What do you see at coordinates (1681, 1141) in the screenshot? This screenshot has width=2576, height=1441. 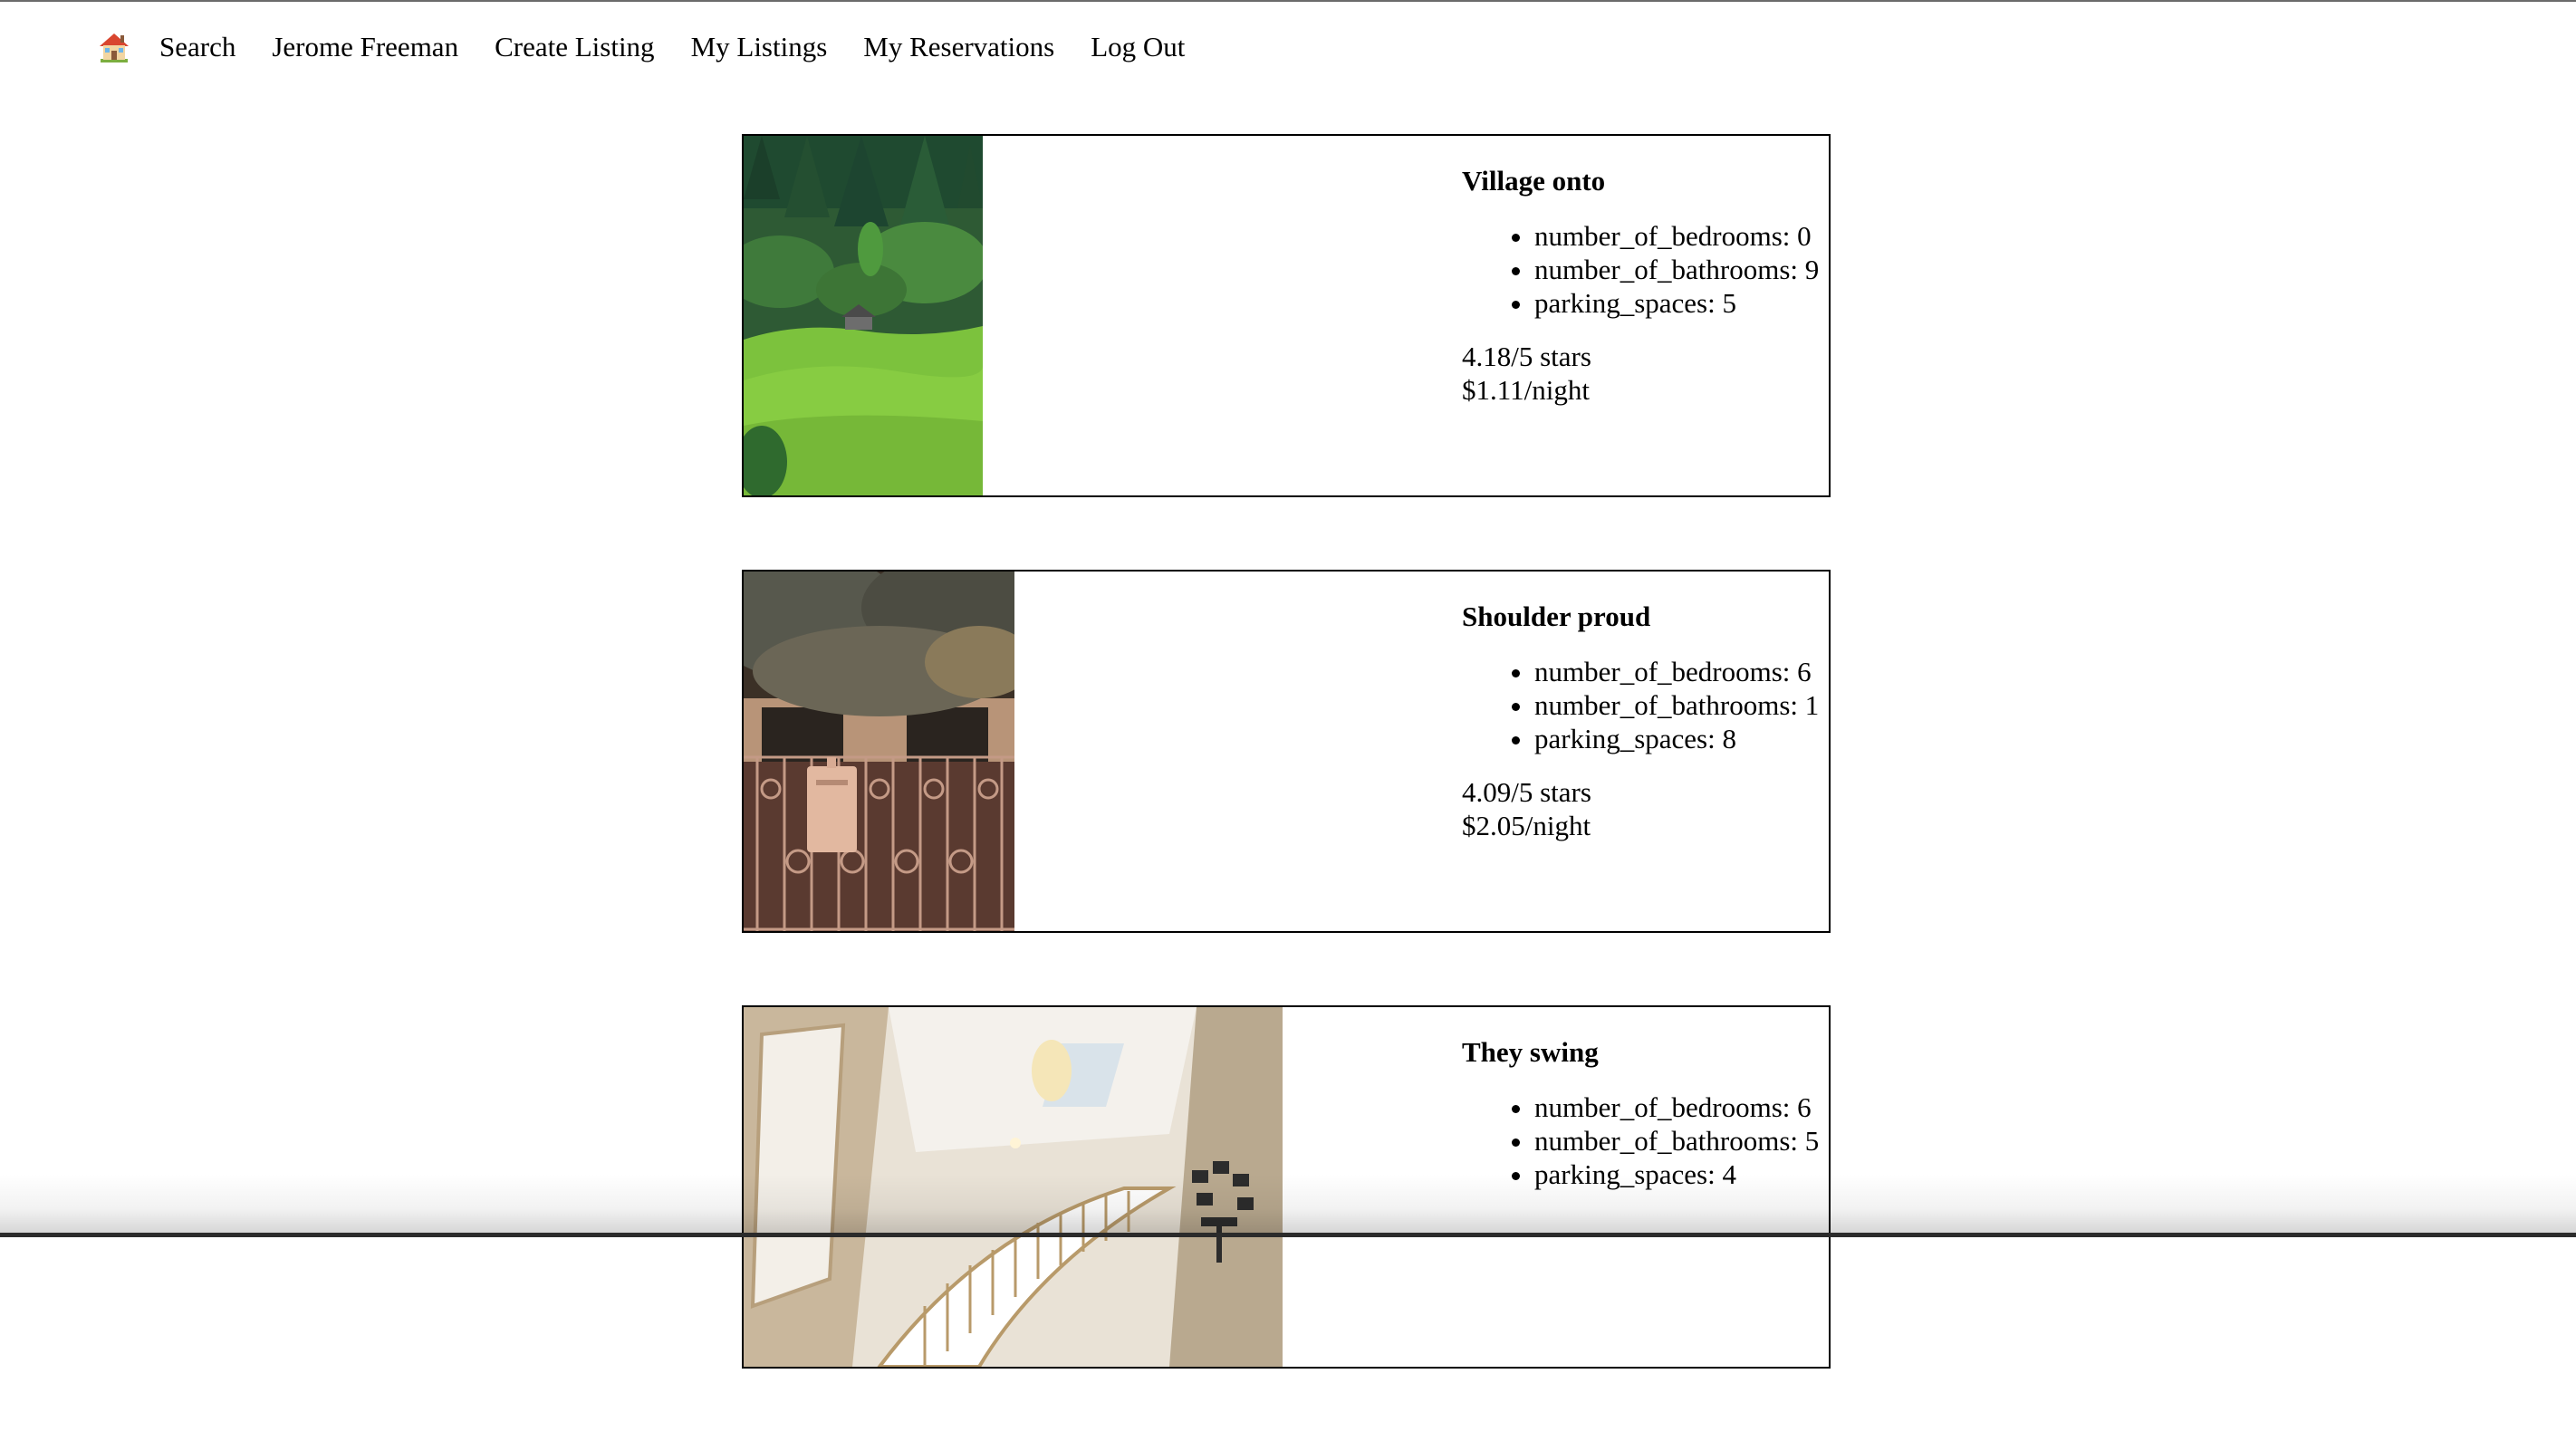 I see `feature-bathrooms: number_of_bathrooms: 5` at bounding box center [1681, 1141].